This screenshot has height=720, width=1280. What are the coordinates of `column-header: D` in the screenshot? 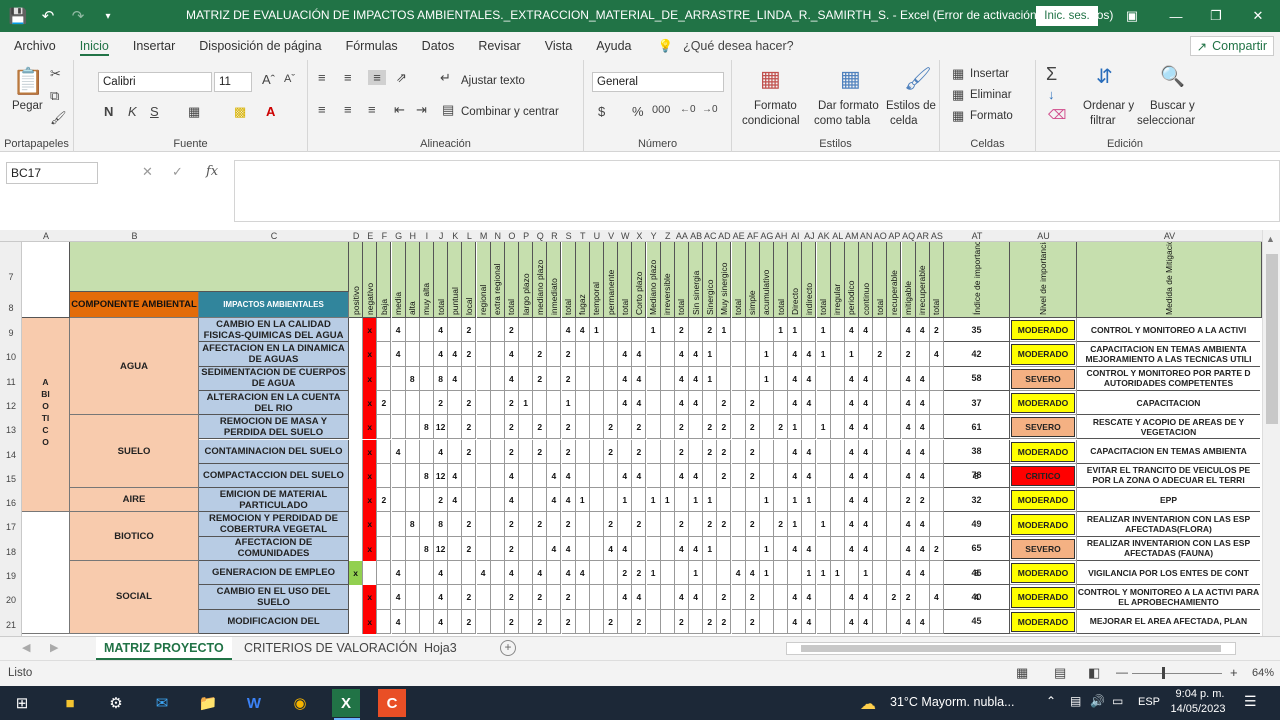 It's located at (356, 236).